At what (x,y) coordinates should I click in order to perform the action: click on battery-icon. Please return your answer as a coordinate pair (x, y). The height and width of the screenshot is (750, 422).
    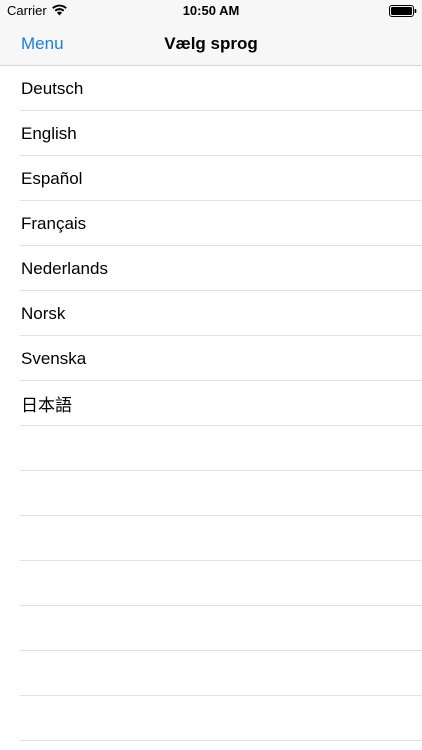
    Looking at the image, I should click on (403, 11).